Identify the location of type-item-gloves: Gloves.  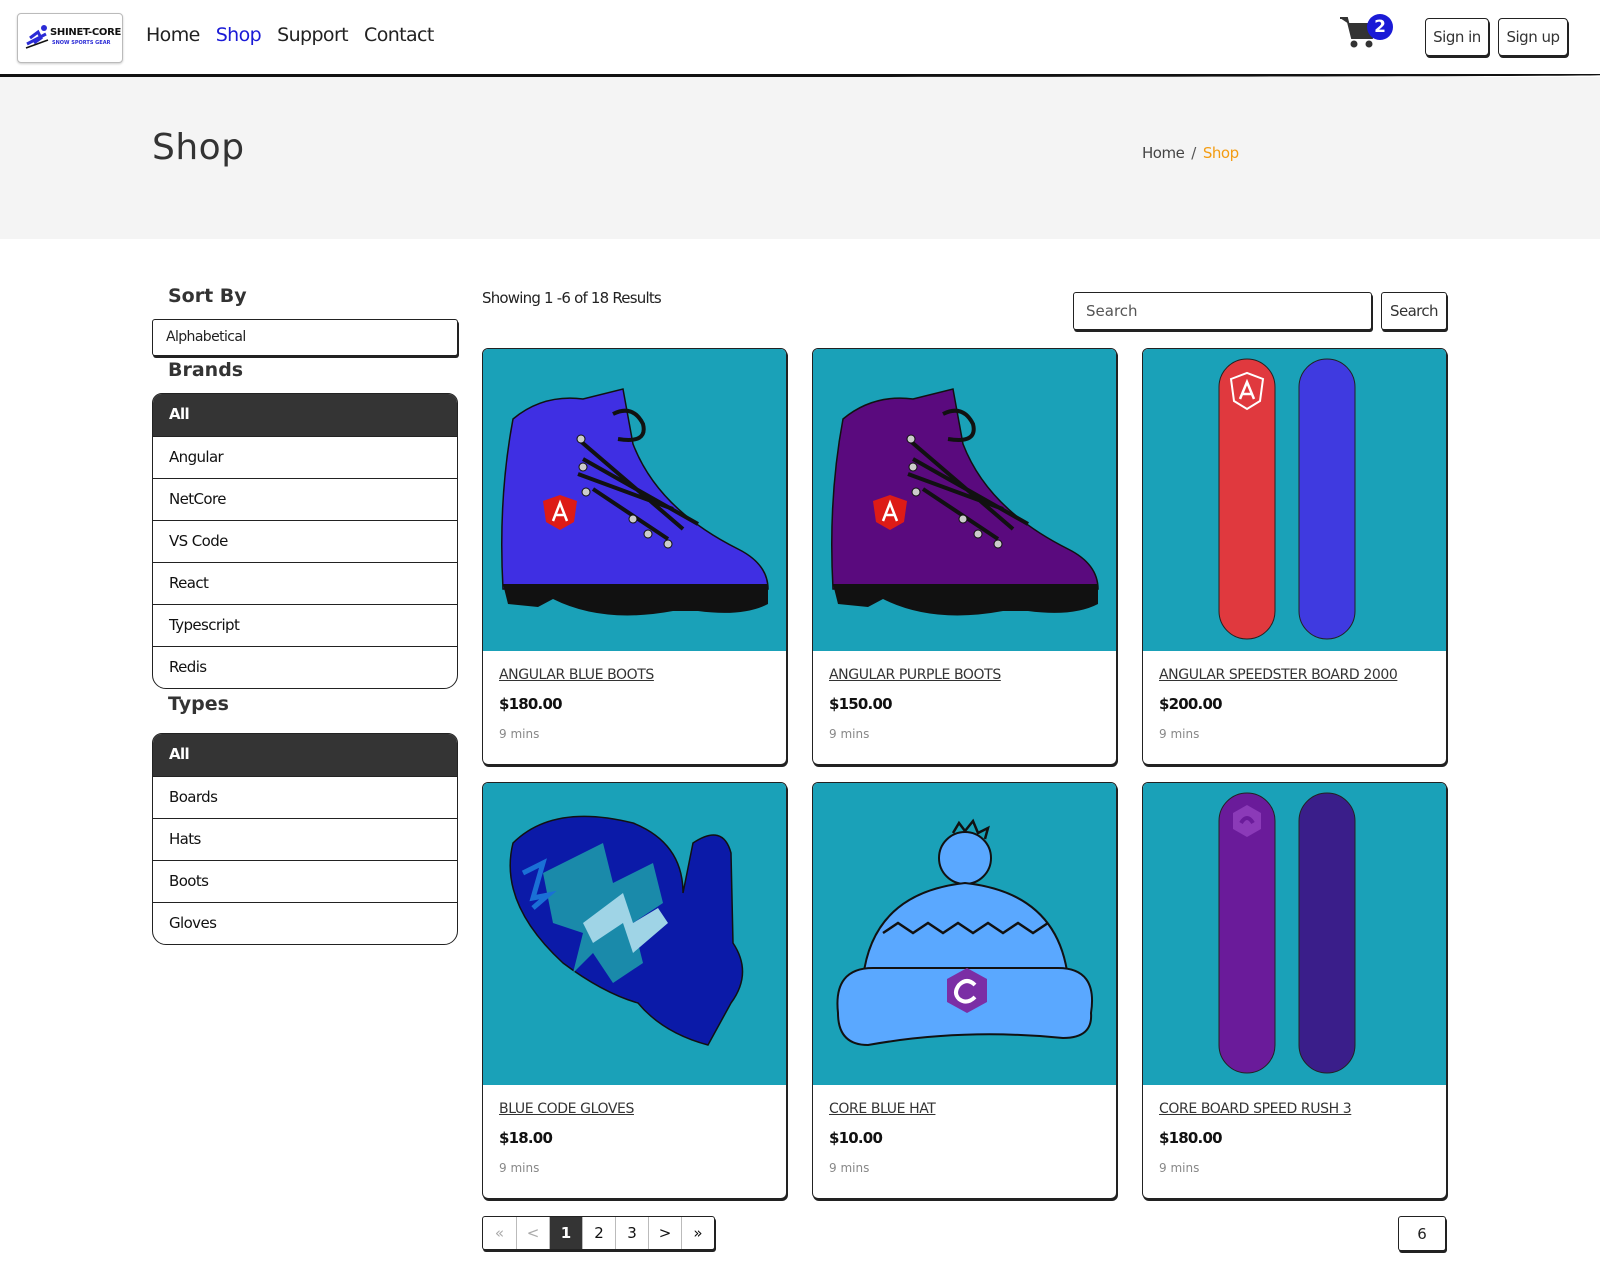
(305, 923).